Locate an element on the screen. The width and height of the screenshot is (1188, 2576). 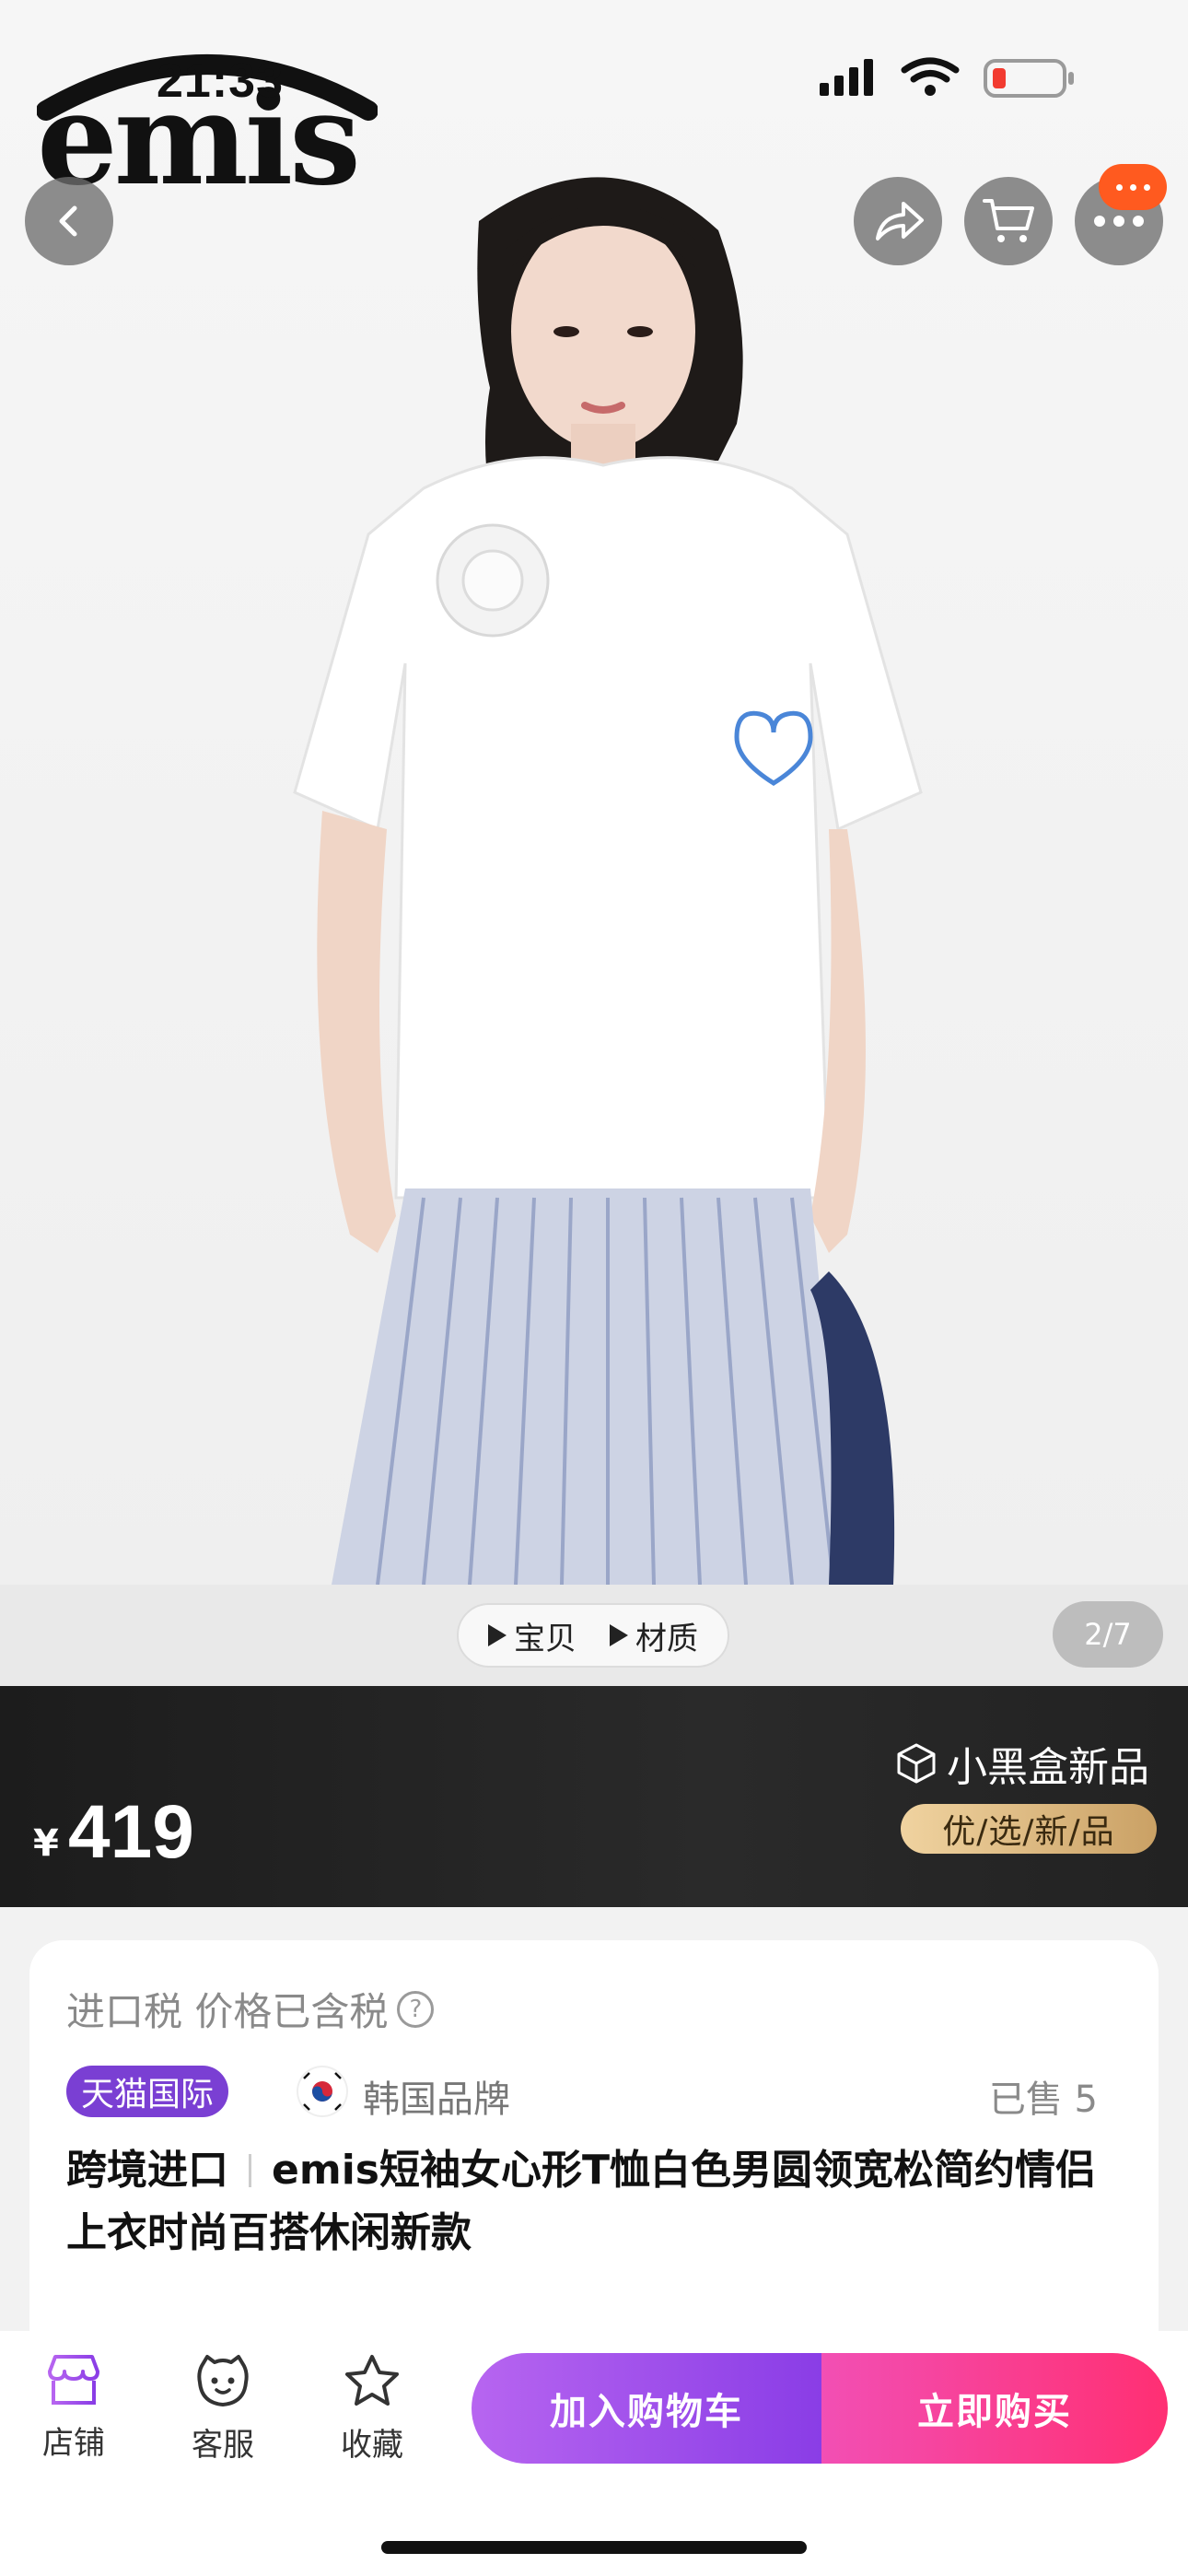
cart-button is located at coordinates (1008, 221).